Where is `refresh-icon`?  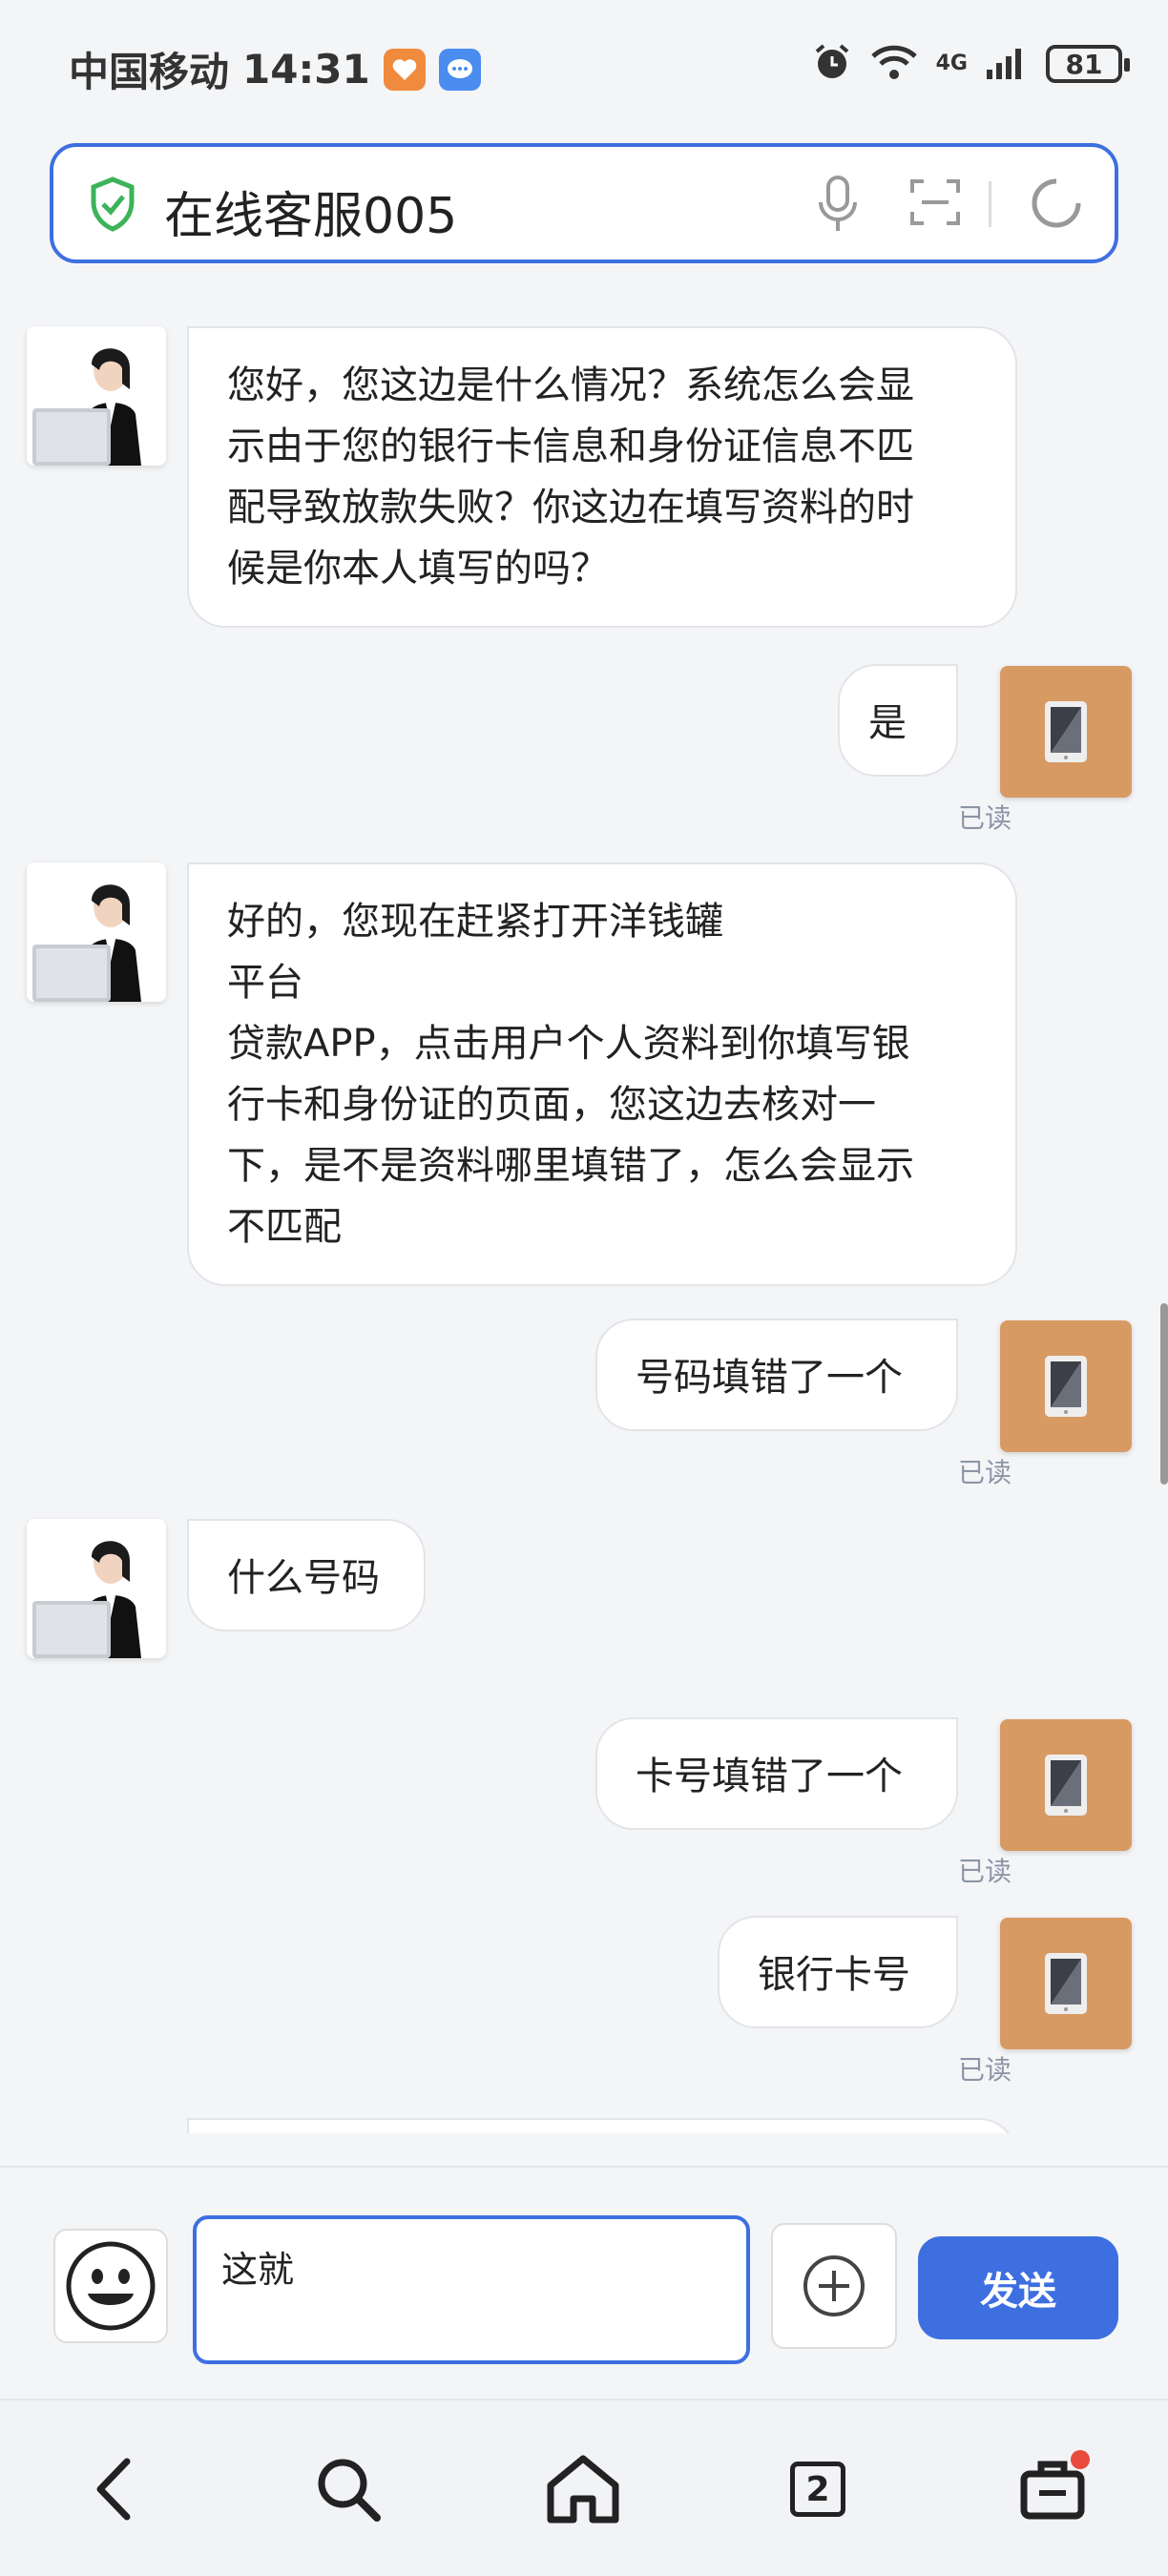 refresh-icon is located at coordinates (1056, 205).